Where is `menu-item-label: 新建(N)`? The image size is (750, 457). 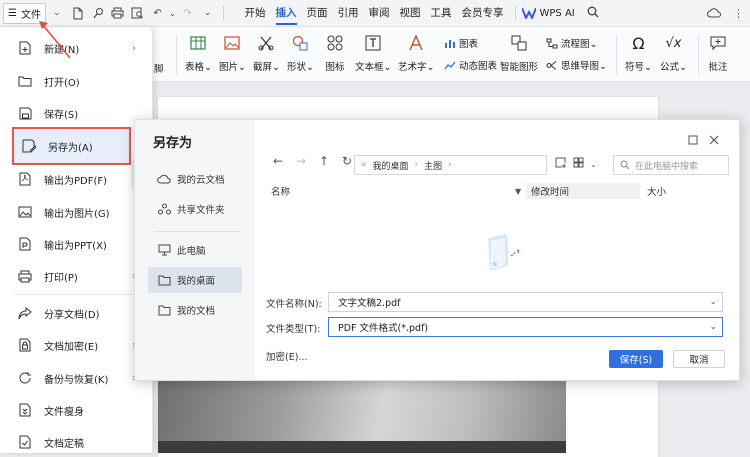 menu-item-label: 新建(N) is located at coordinates (62, 50).